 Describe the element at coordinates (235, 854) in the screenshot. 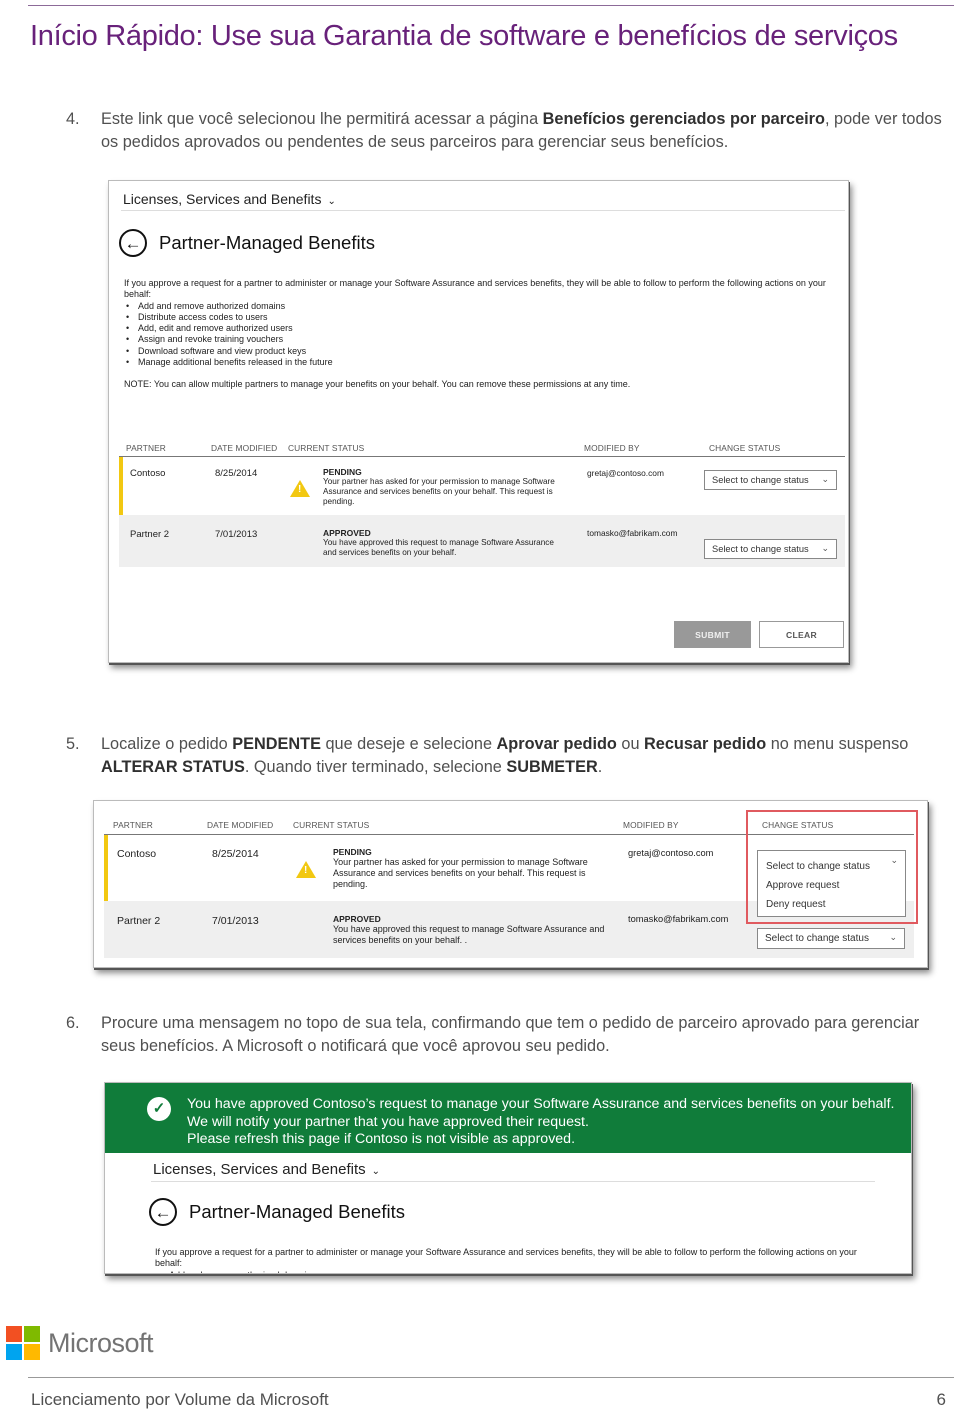

I see `date-modified: 8/25/2014` at that location.